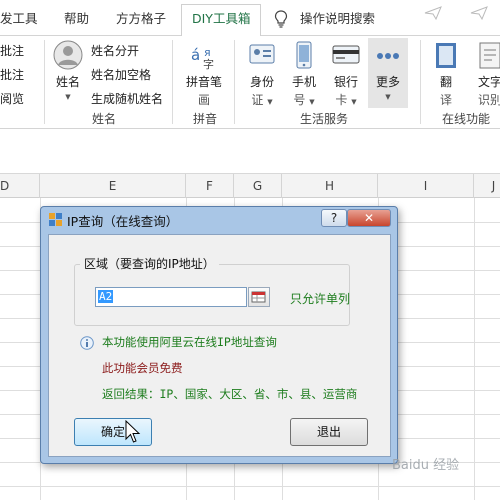 The height and width of the screenshot is (500, 500). Describe the element at coordinates (121, 74) in the screenshot. I see `name-add-space-button: 姓名加空格` at that location.